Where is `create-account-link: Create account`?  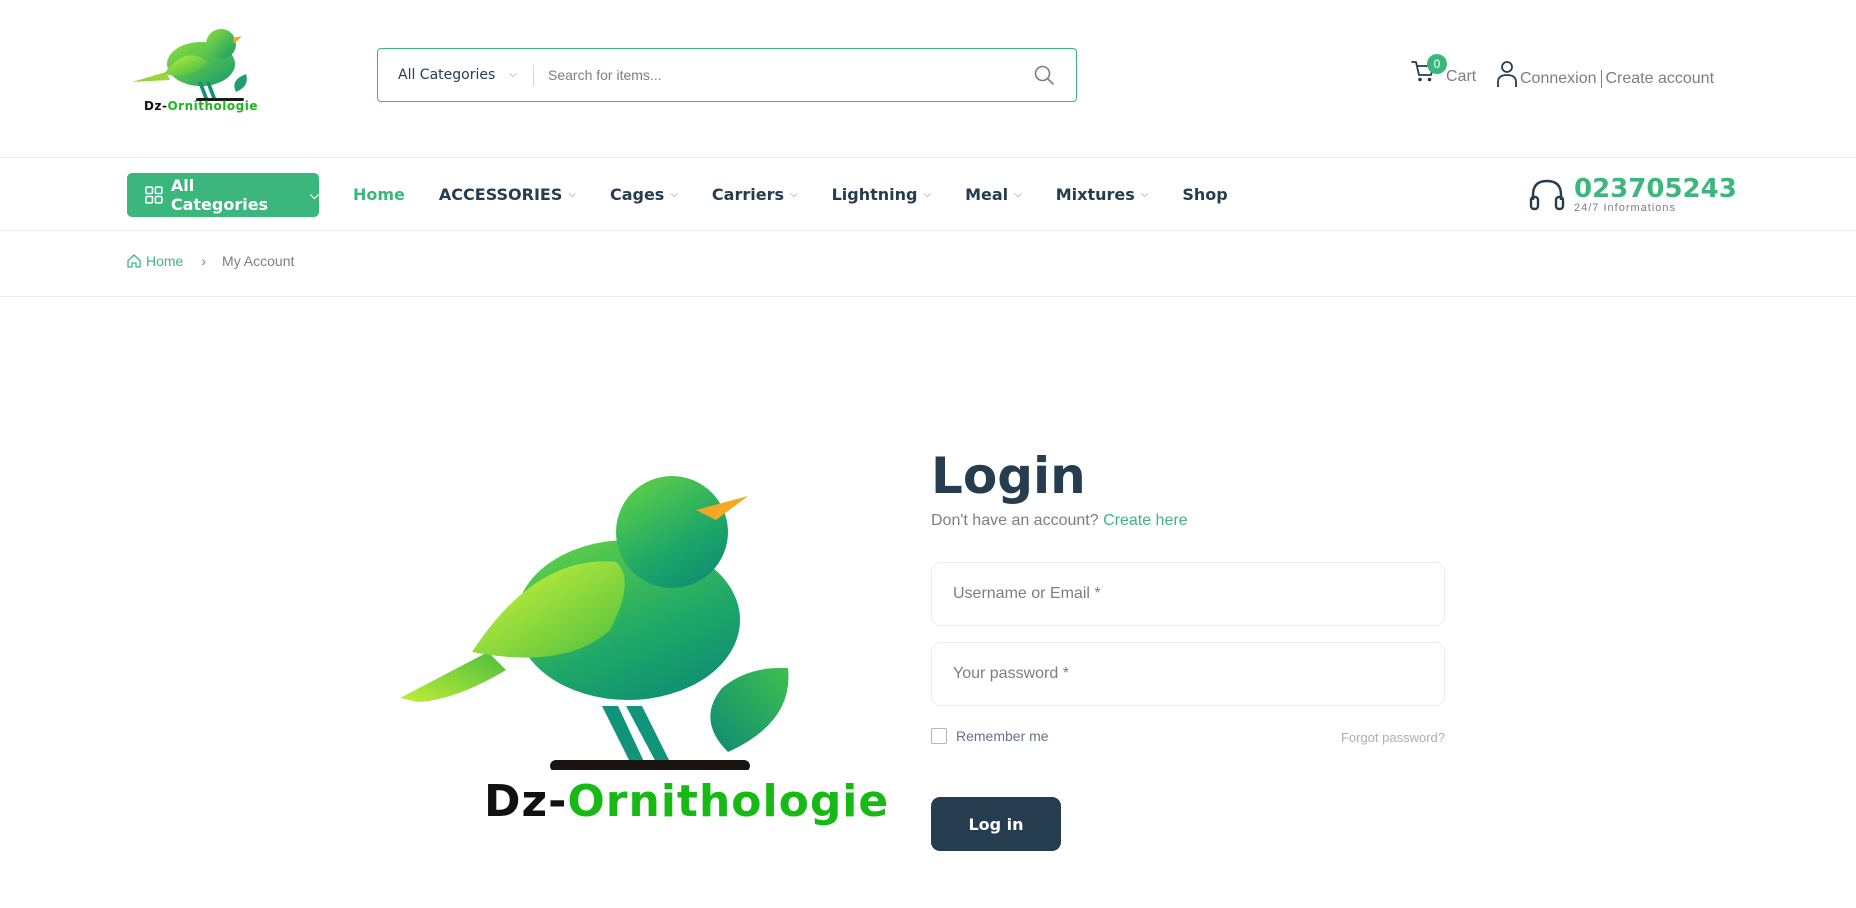
create-account-link: Create account is located at coordinates (1660, 79).